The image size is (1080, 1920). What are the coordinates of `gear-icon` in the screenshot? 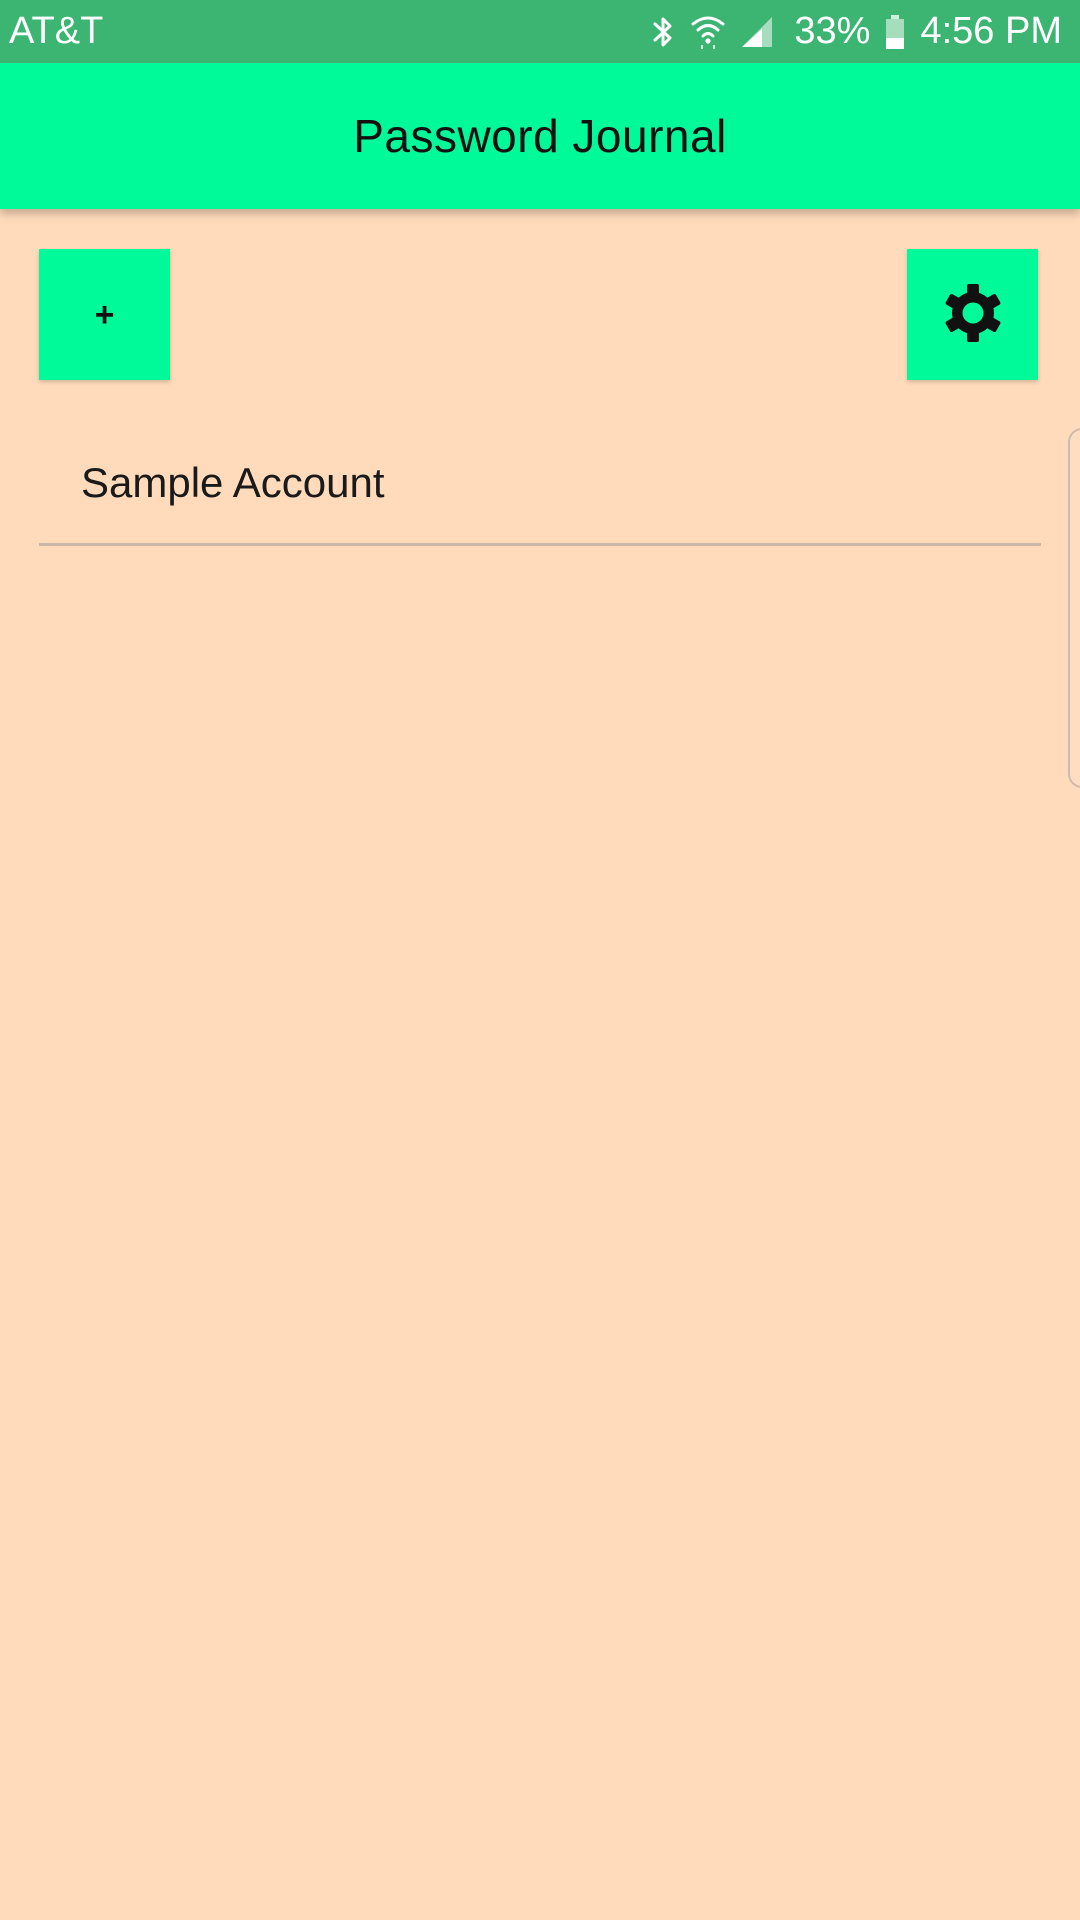 It's located at (973, 314).